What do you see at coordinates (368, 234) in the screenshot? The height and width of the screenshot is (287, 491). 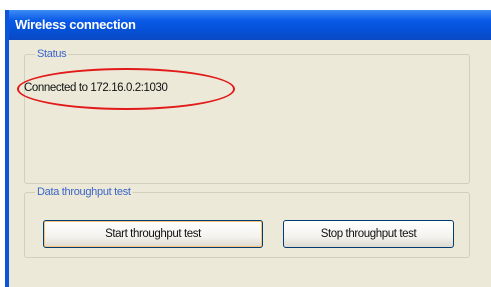 I see `stop-throughput-test-button: Stop throughput test` at bounding box center [368, 234].